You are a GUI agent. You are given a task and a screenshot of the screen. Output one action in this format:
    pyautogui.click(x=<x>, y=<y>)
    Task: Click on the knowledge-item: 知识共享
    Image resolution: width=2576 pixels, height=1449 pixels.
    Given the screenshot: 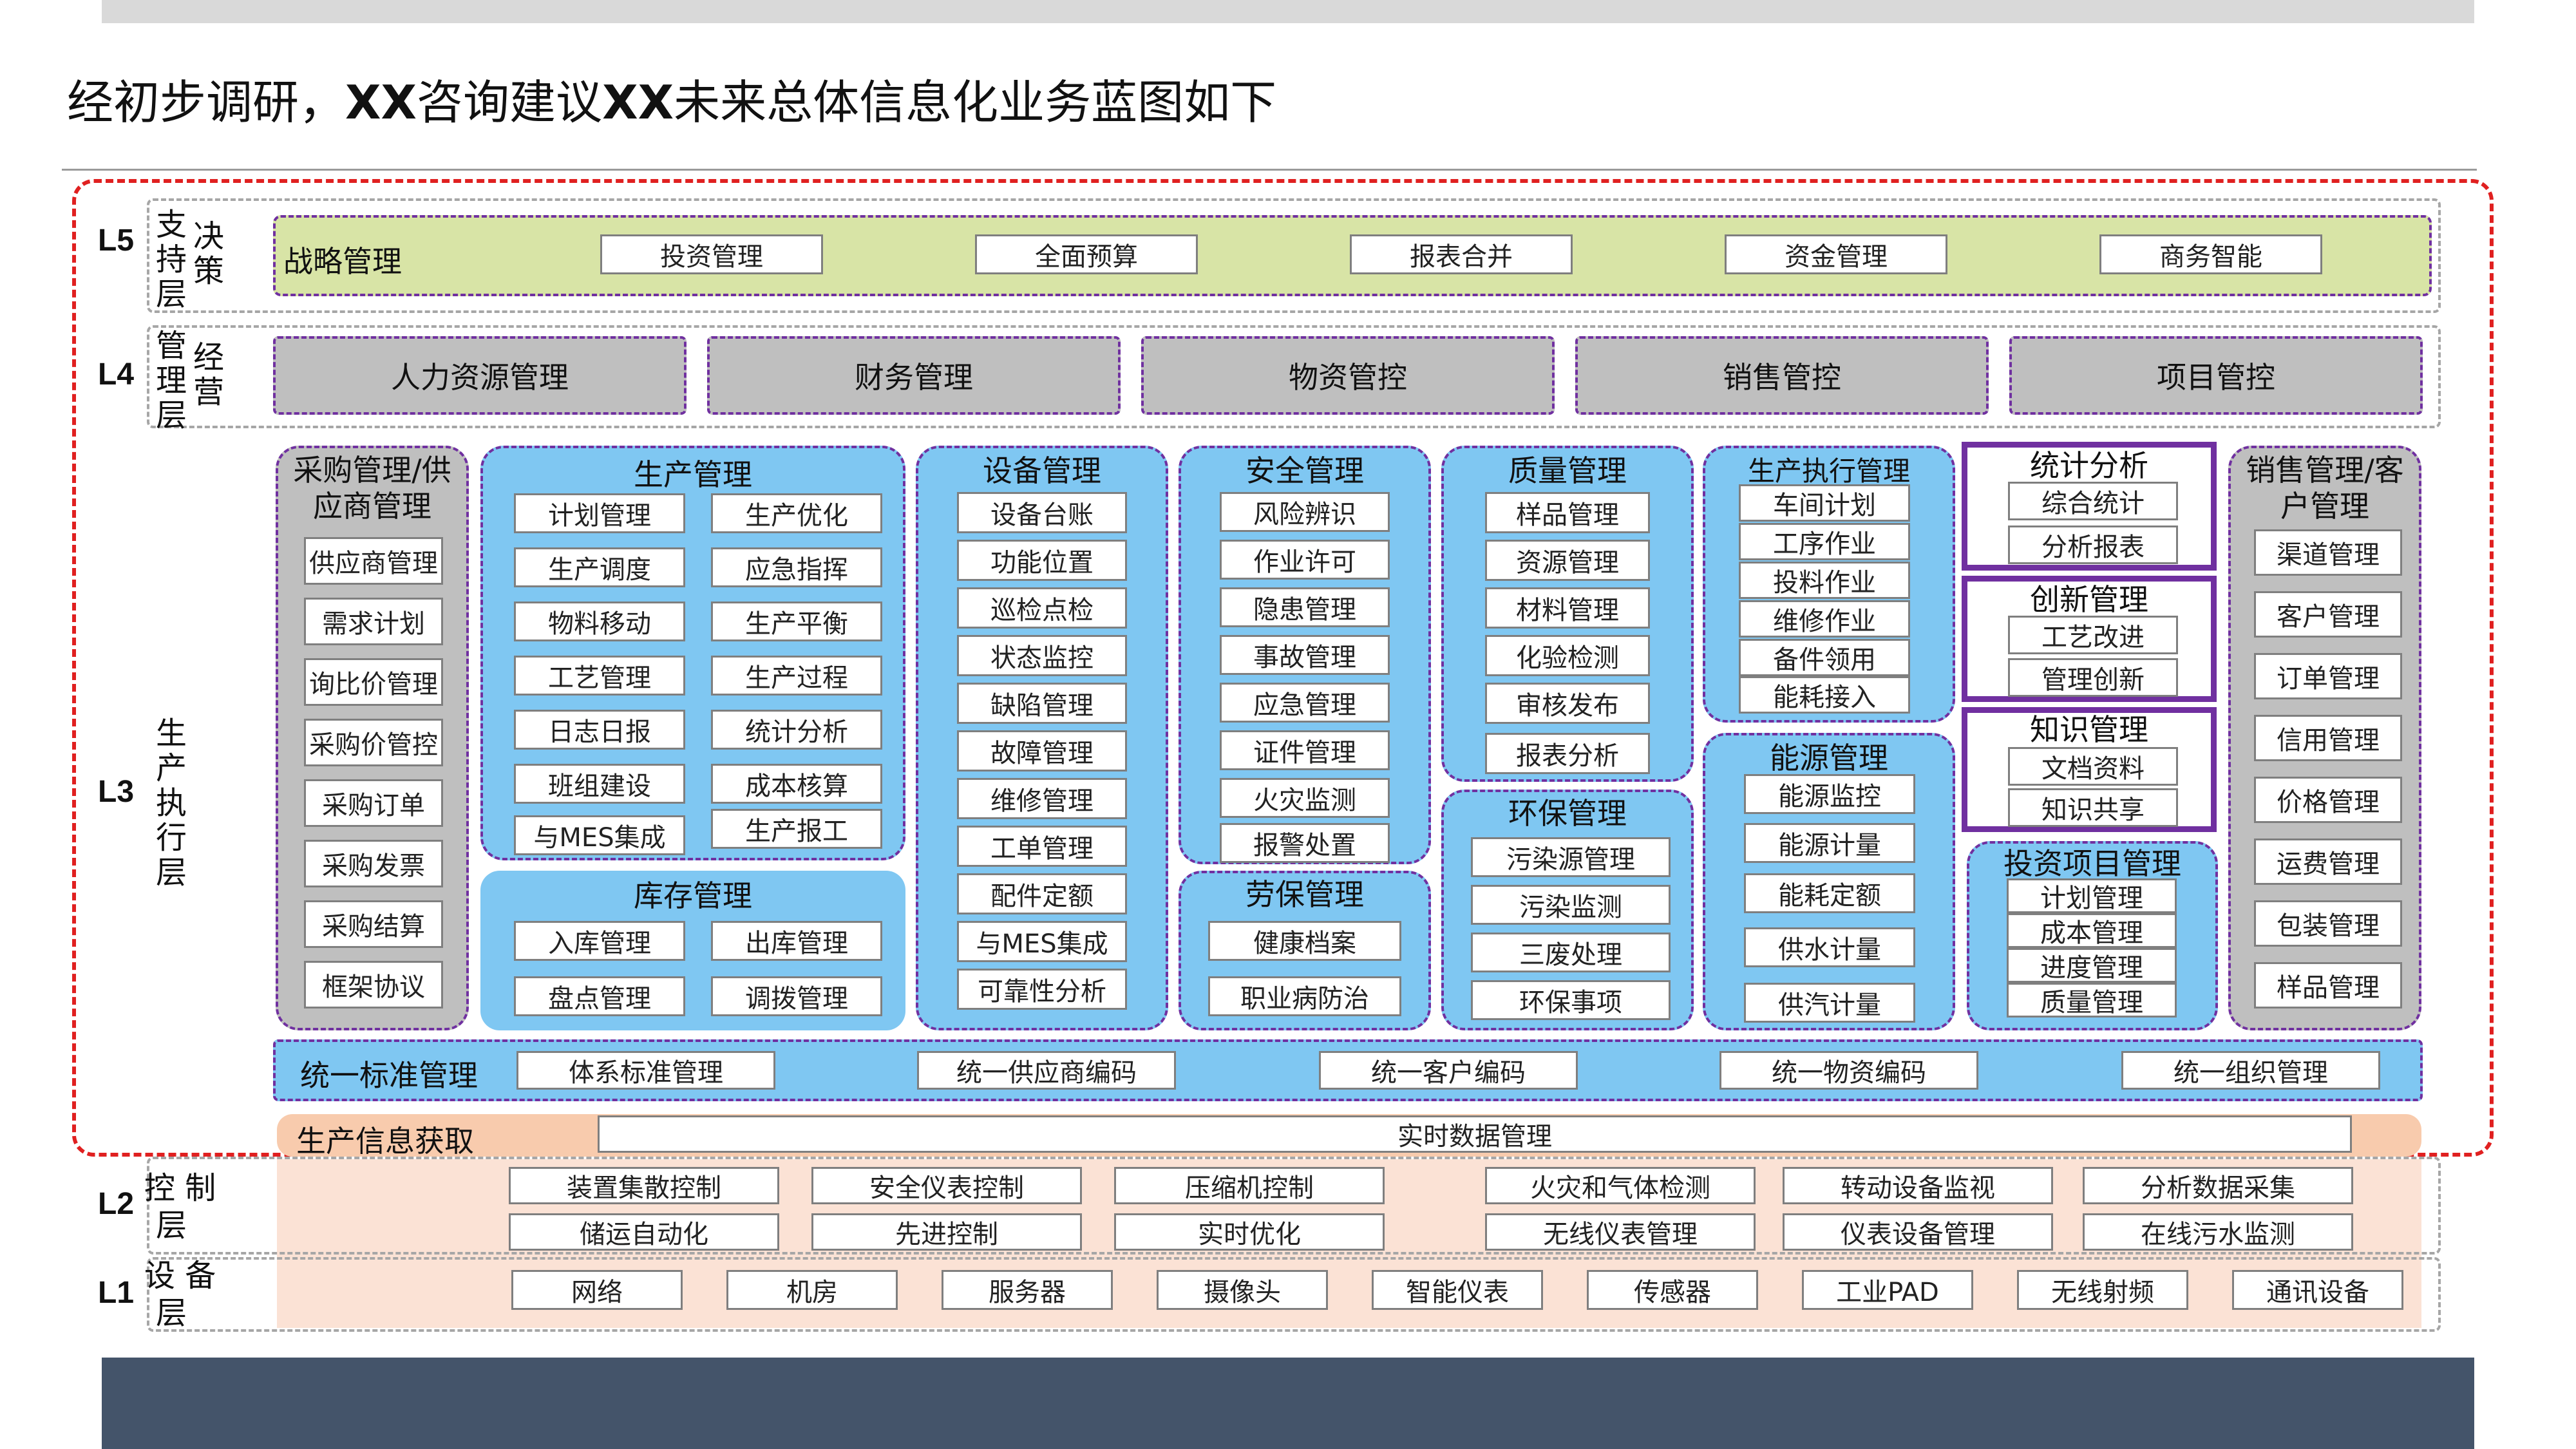 What is the action you would take?
    pyautogui.click(x=2093, y=808)
    